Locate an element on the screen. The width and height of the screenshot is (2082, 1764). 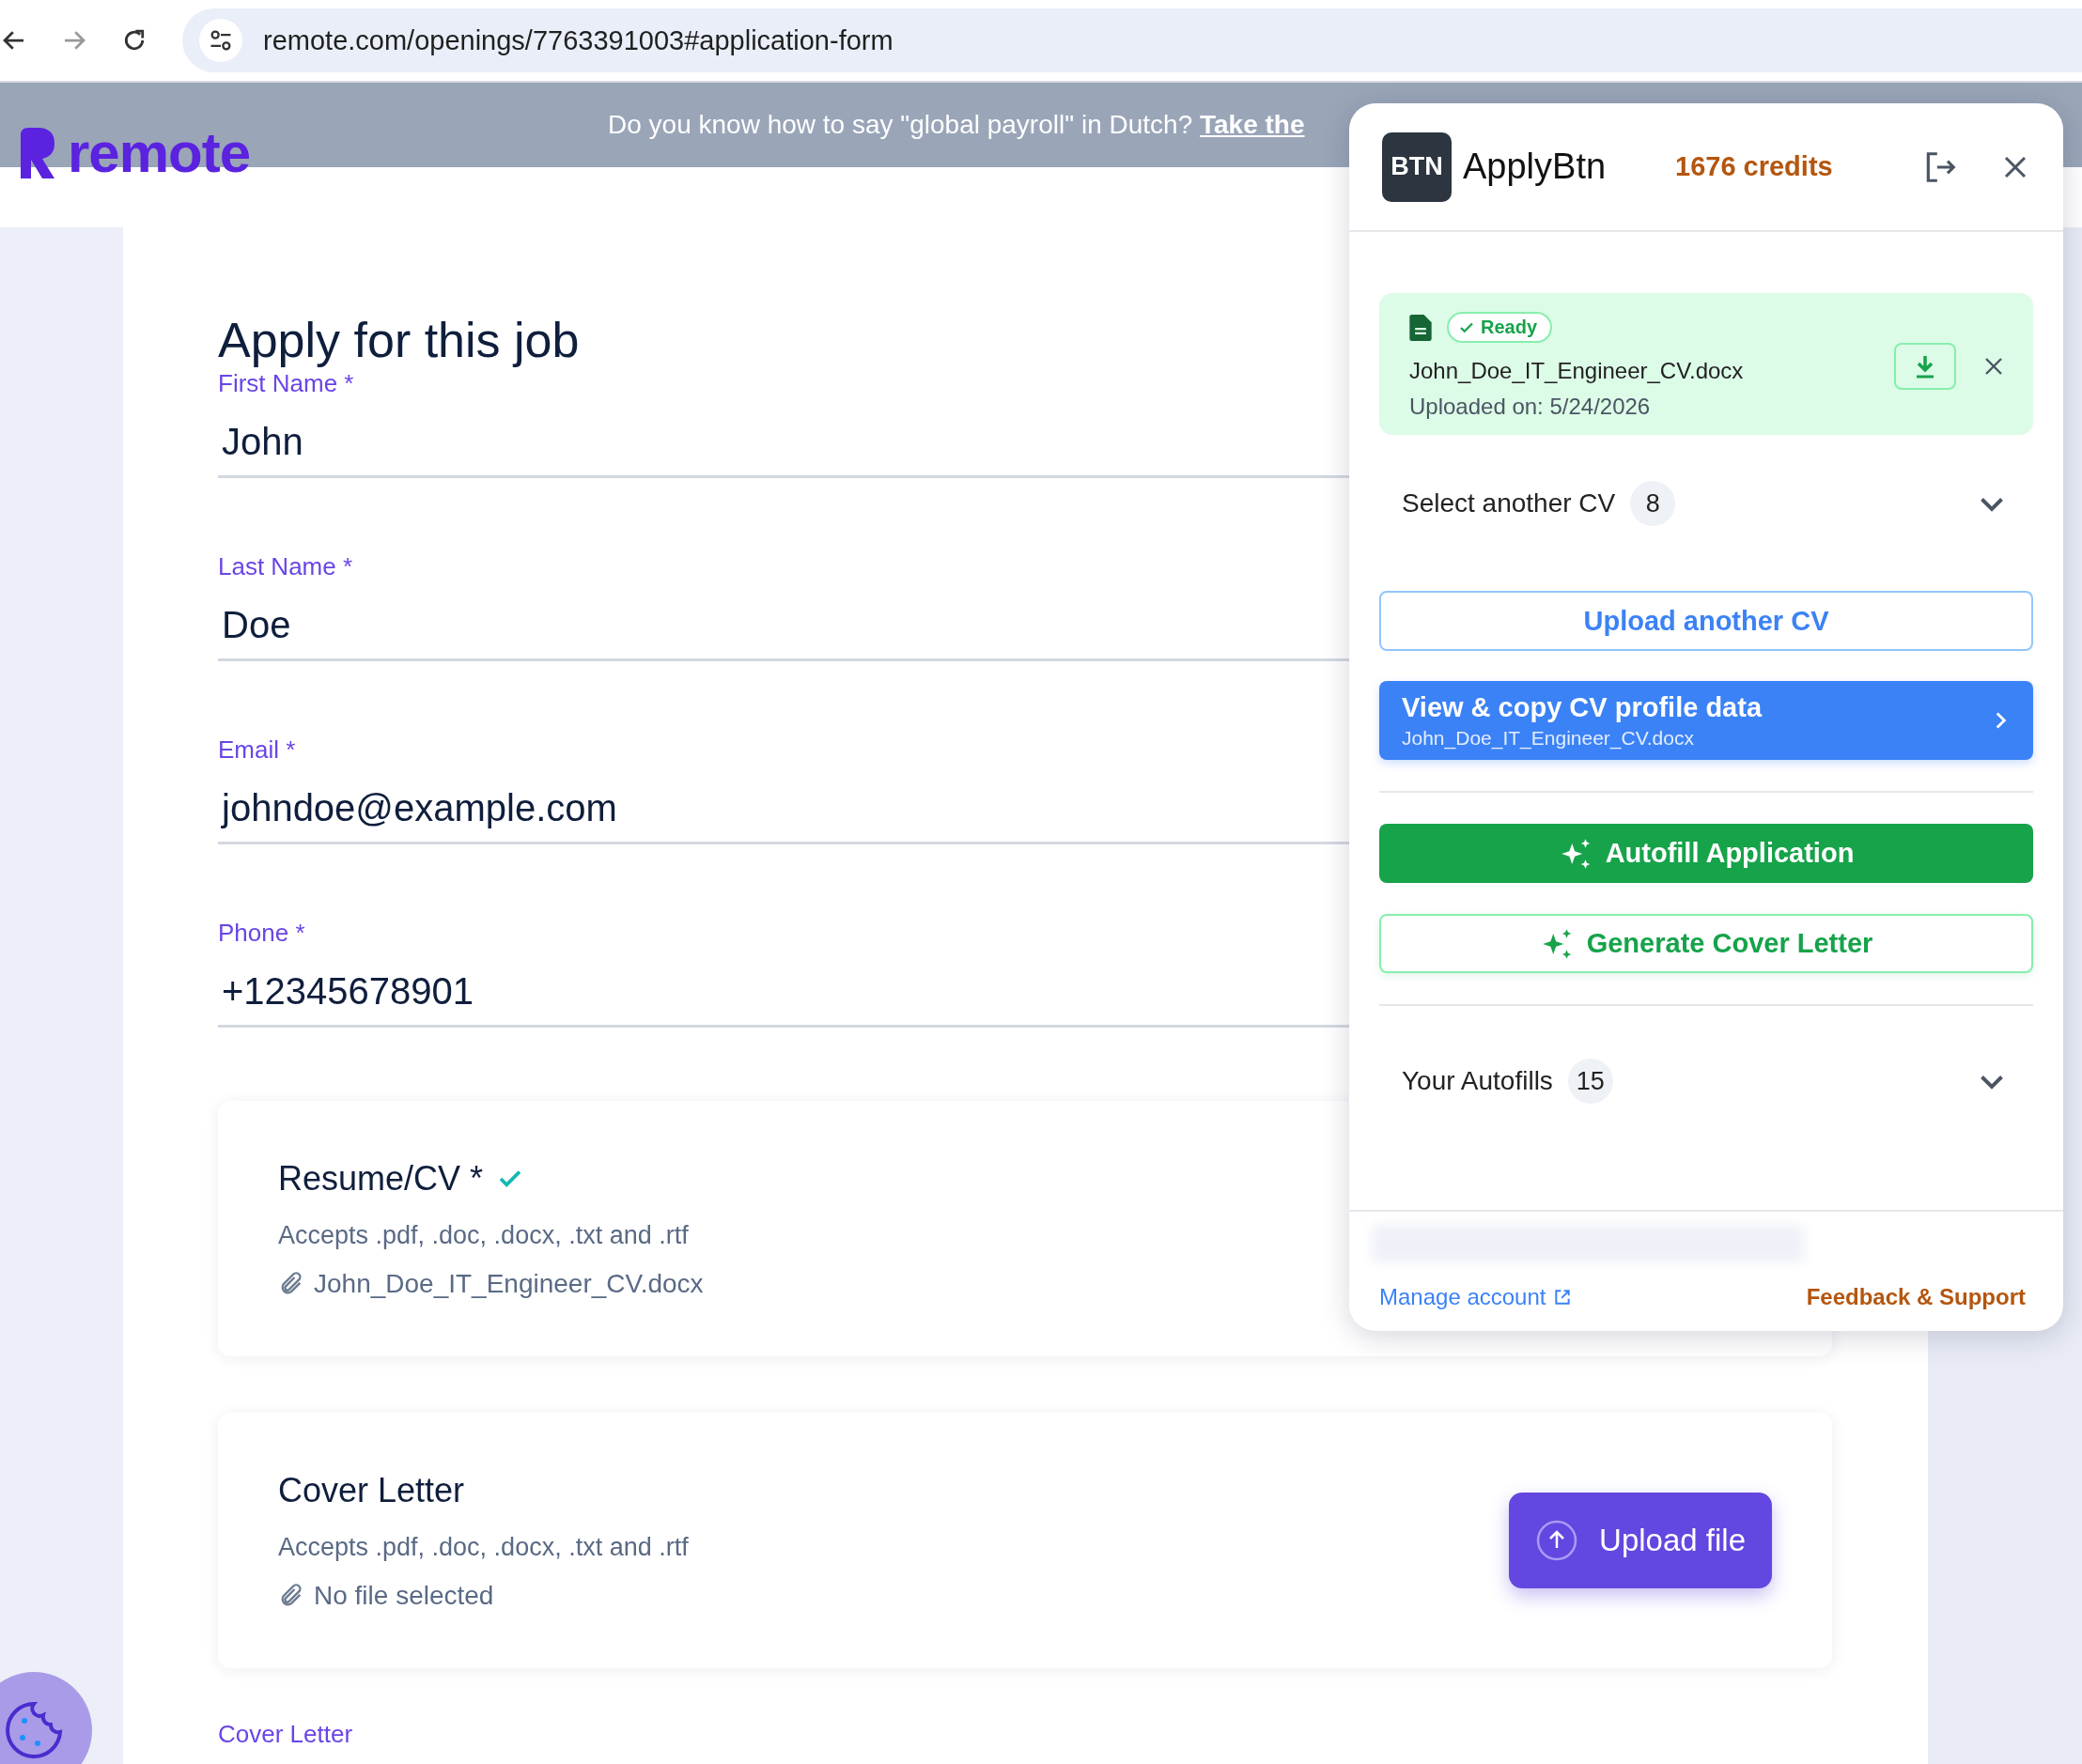
row-label: Select another CV is located at coordinates (1509, 503).